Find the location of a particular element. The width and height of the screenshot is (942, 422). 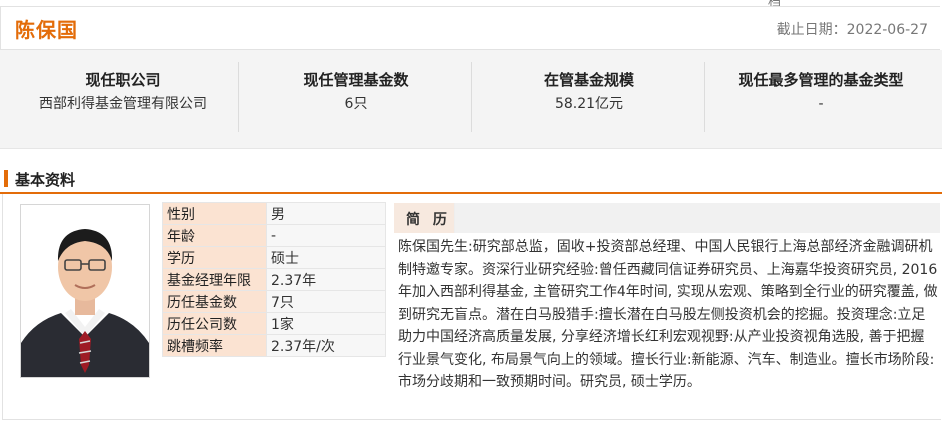

table-row: 学历 硕士 is located at coordinates (274, 257).